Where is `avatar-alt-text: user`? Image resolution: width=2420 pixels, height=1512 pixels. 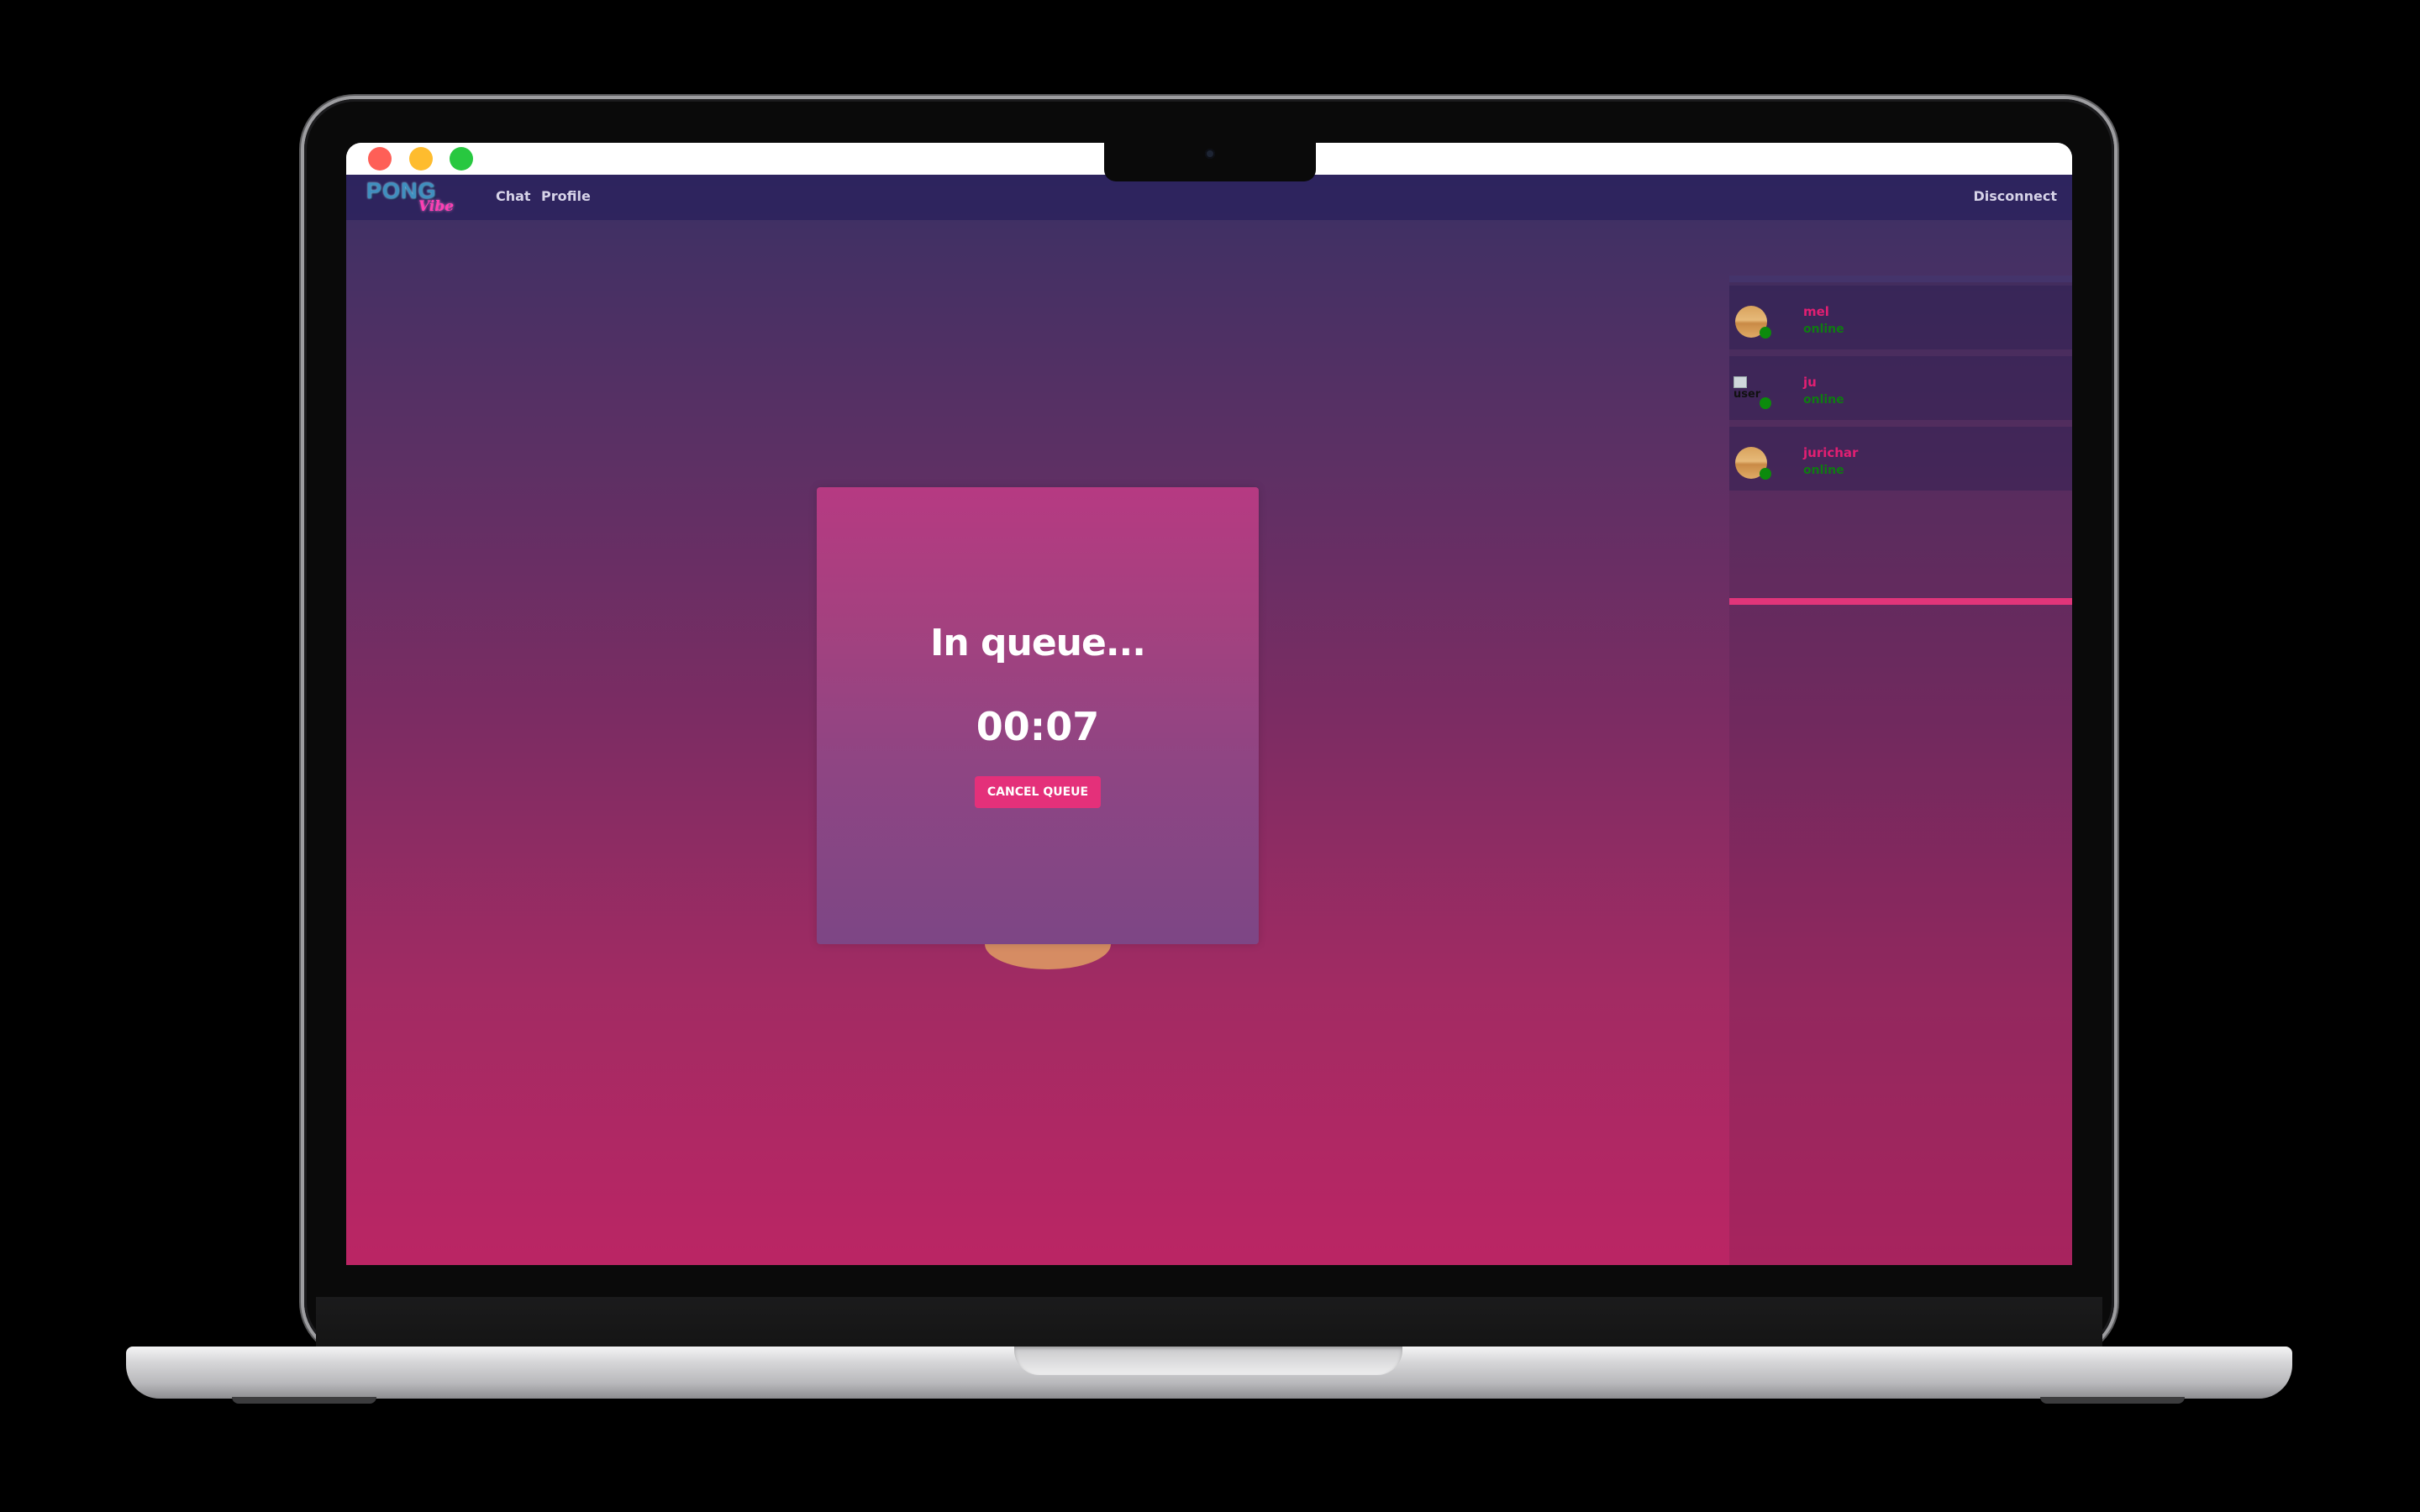 avatar-alt-text: user is located at coordinates (1747, 394).